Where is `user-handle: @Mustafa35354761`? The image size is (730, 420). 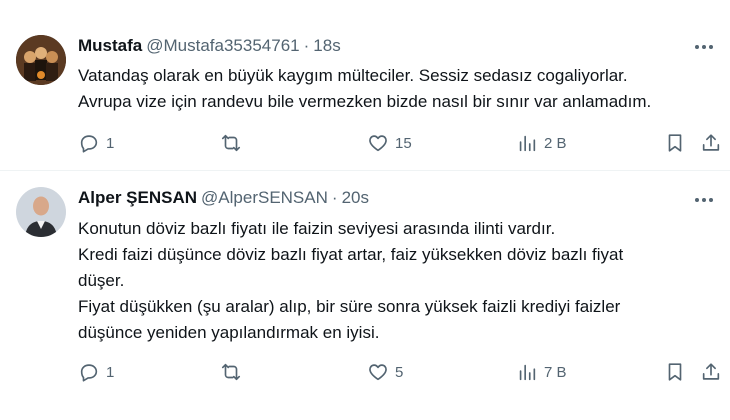 user-handle: @Mustafa35354761 is located at coordinates (222, 45).